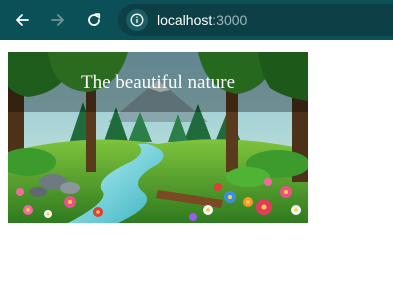 The image size is (393, 303). What do you see at coordinates (230, 20) in the screenshot?
I see `url-port: :3000` at bounding box center [230, 20].